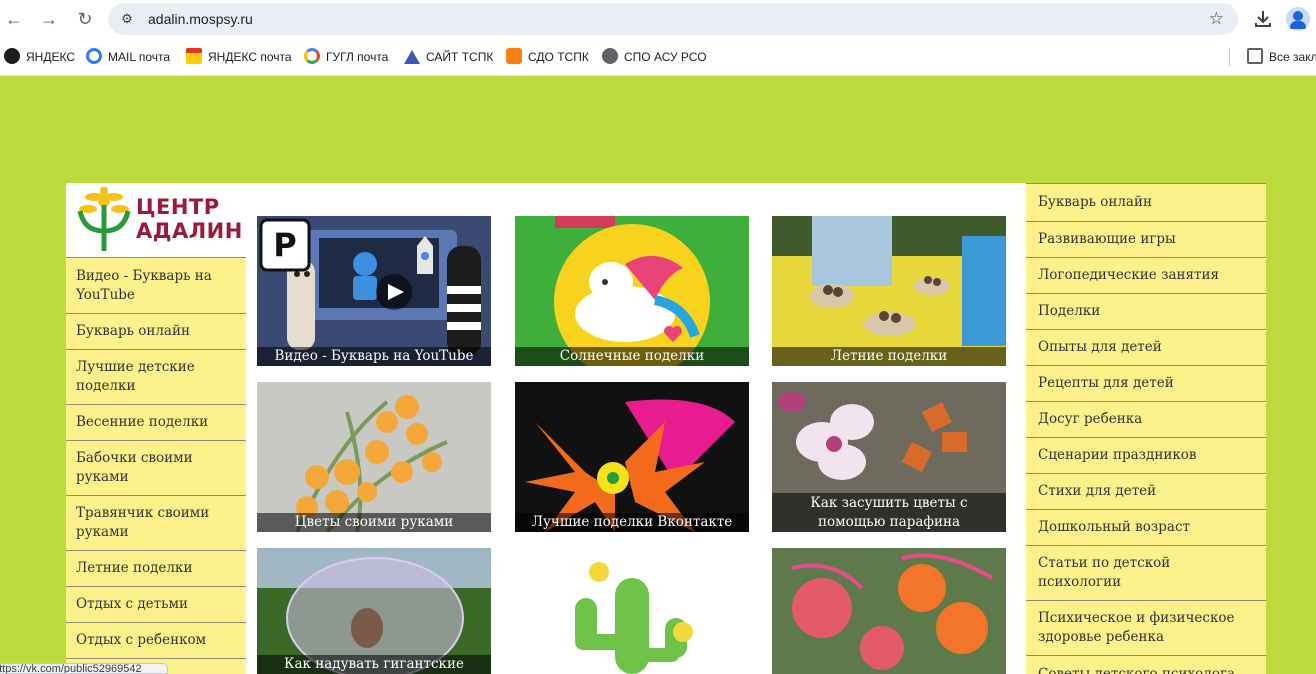 This screenshot has width=1316, height=674. What do you see at coordinates (312, 56) in the screenshot?
I see `google-g-icon` at bounding box center [312, 56].